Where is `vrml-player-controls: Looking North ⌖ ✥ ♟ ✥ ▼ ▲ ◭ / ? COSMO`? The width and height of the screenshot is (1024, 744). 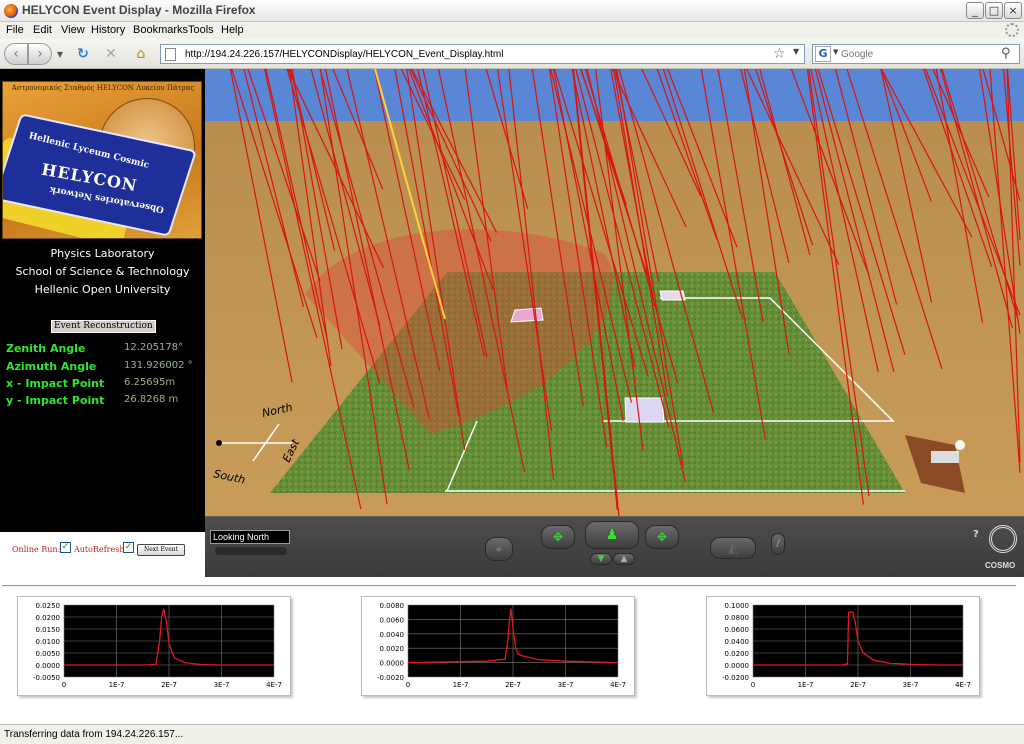 vrml-player-controls: Looking North ⌖ ✥ ♟ ✥ ▼ ▲ ◭ / ? COSMO is located at coordinates (614, 546).